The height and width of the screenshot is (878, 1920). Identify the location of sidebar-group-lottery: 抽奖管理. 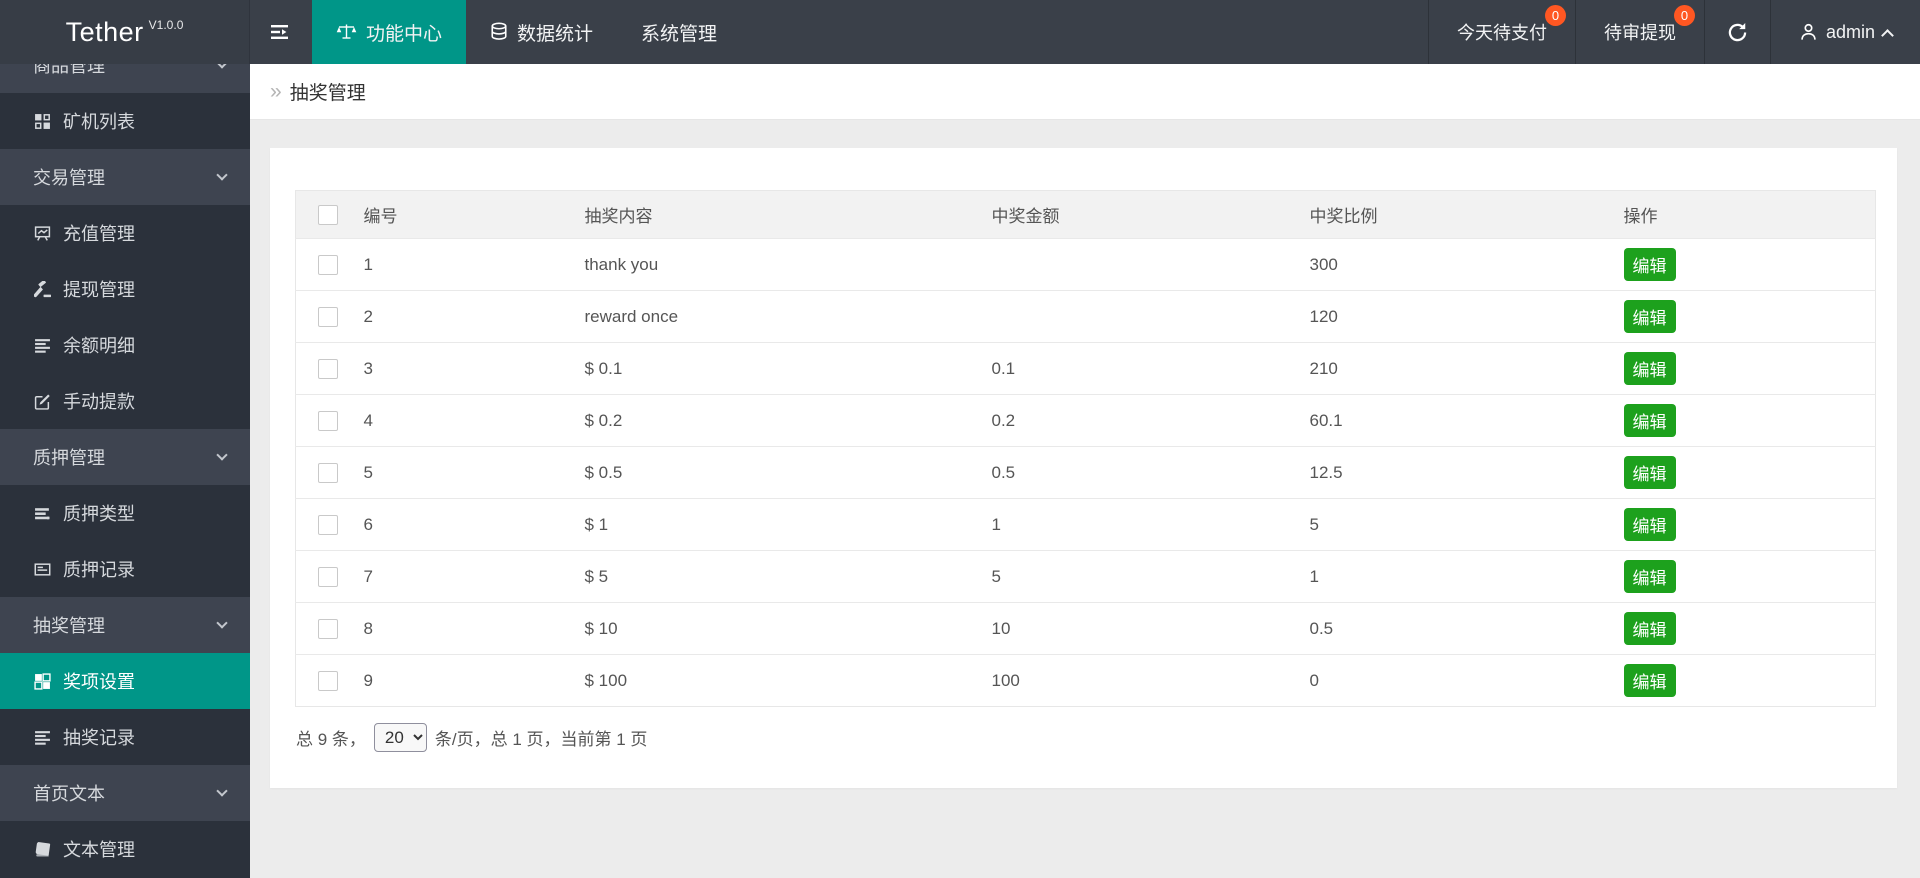
(125, 625).